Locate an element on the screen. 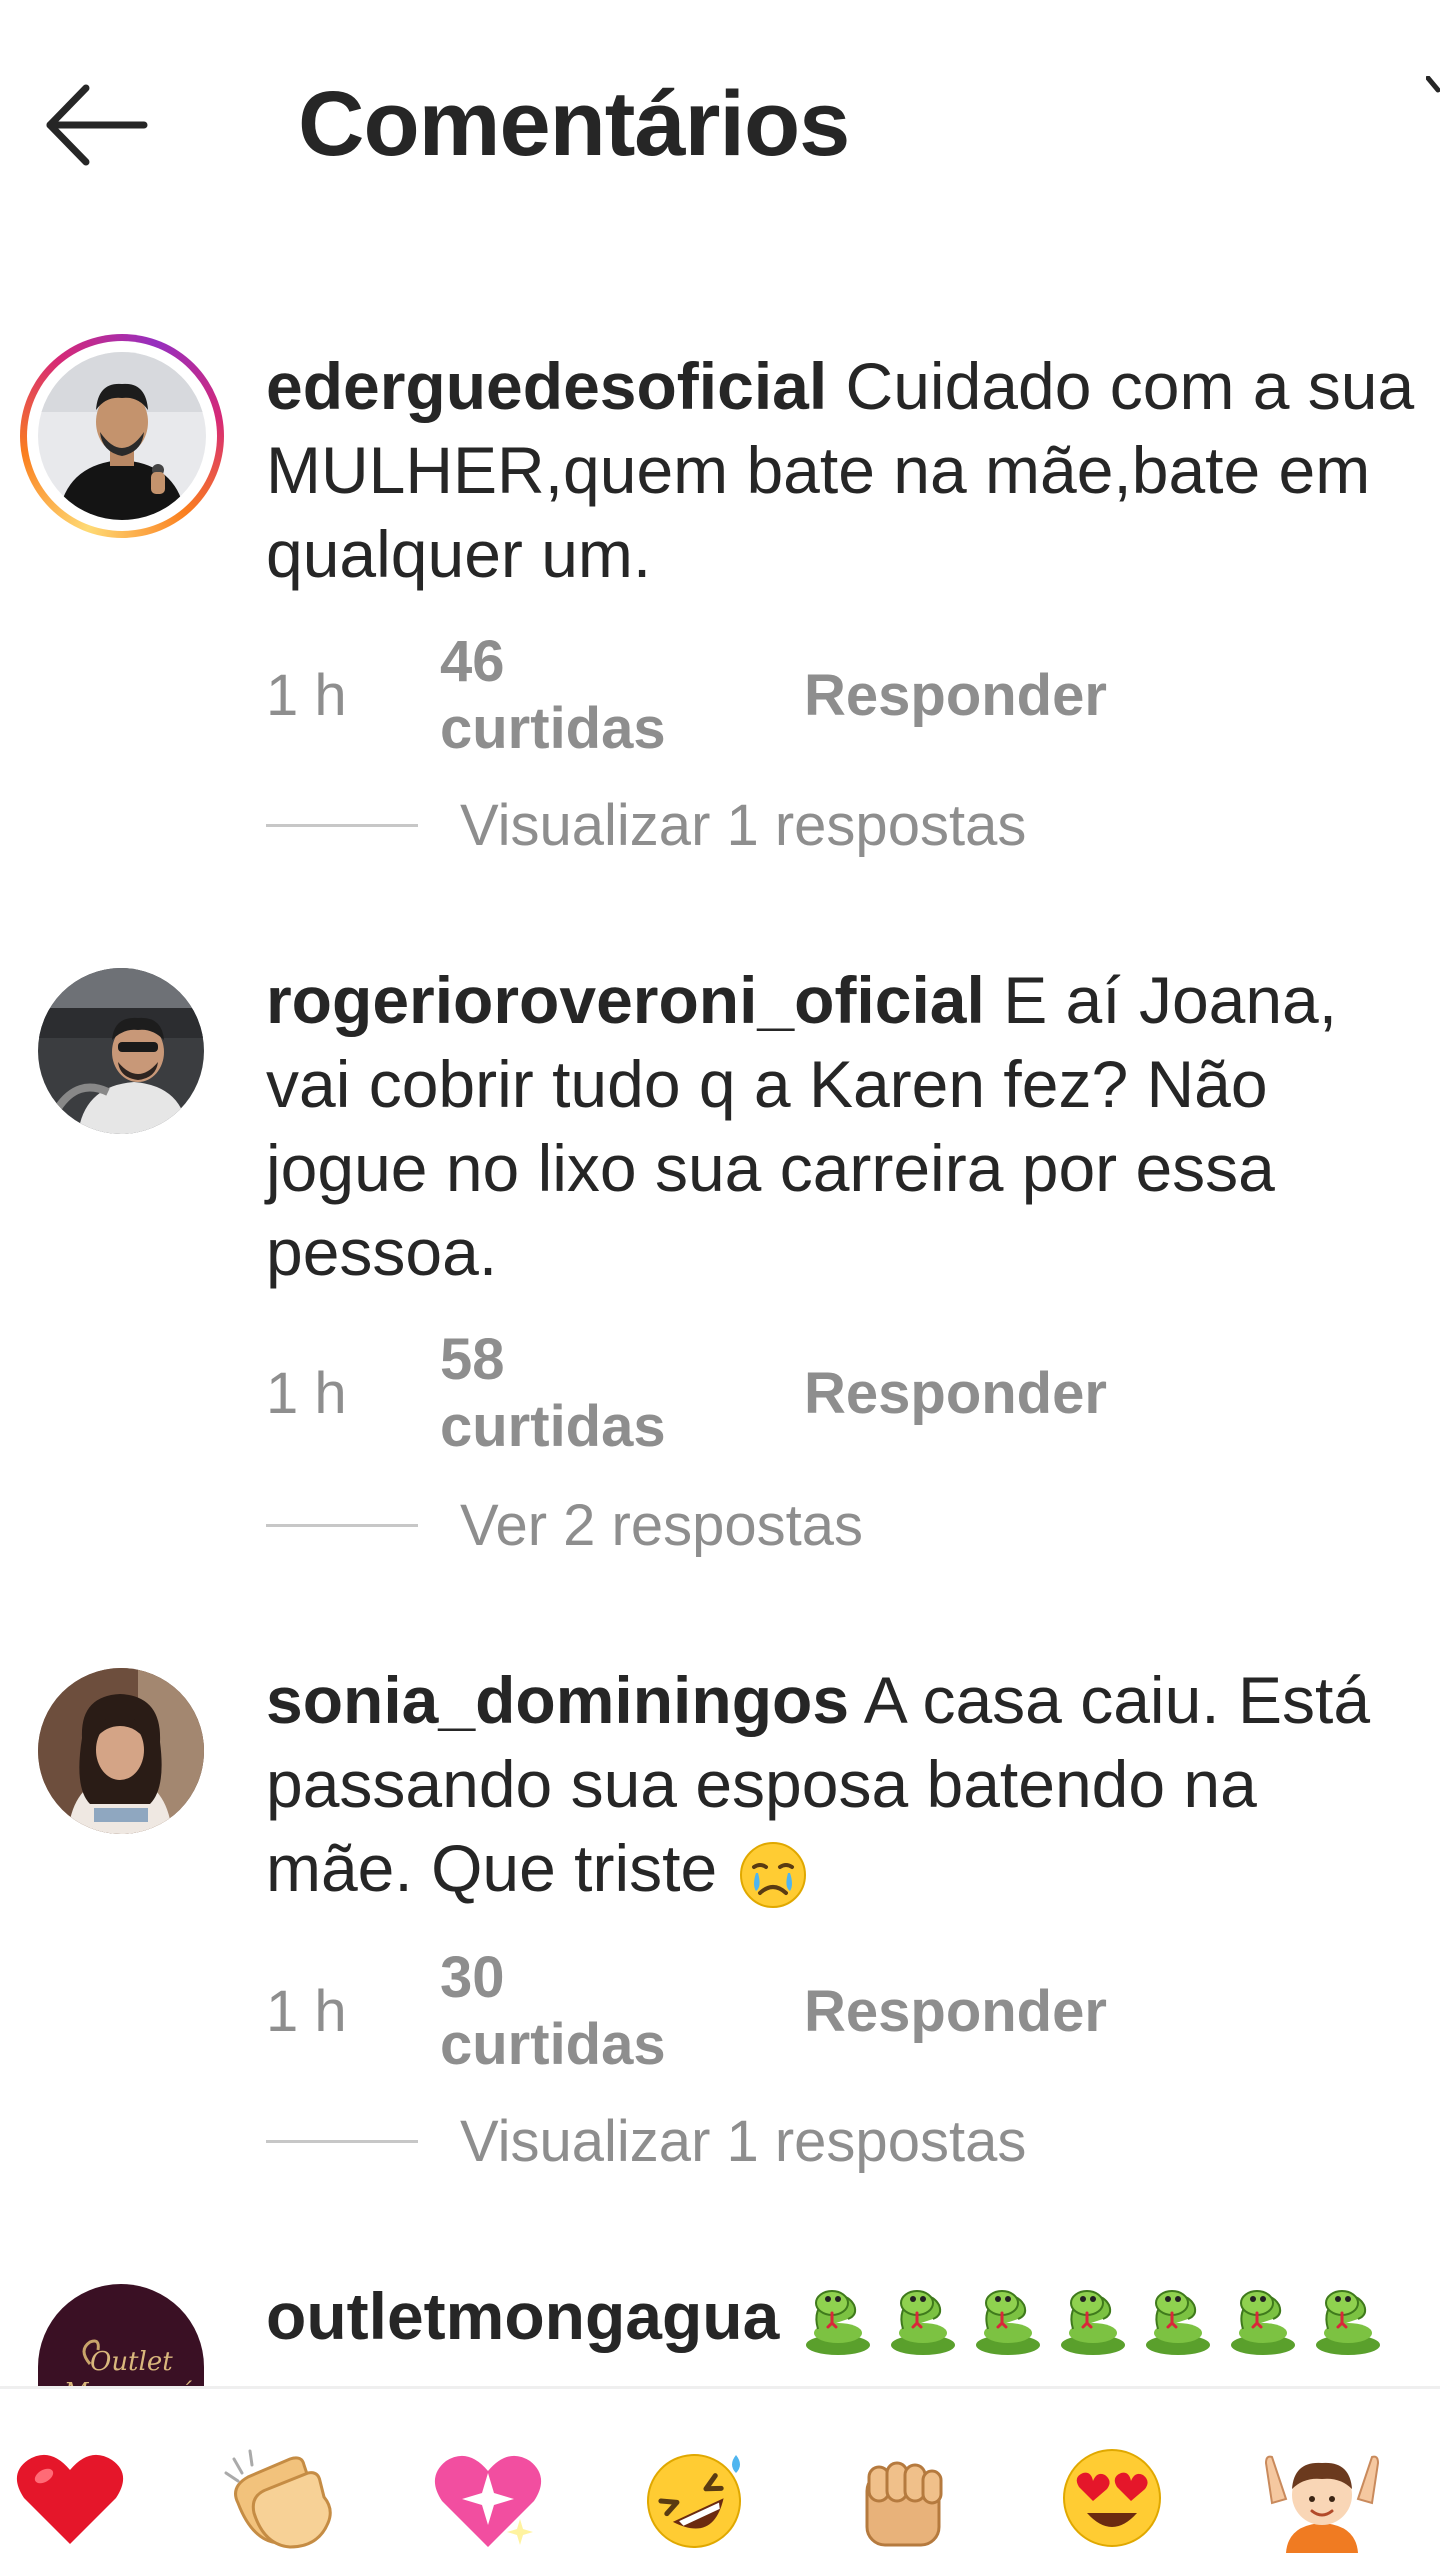 The height and width of the screenshot is (2563, 1440). red-heart-icon is located at coordinates (70, 2499).